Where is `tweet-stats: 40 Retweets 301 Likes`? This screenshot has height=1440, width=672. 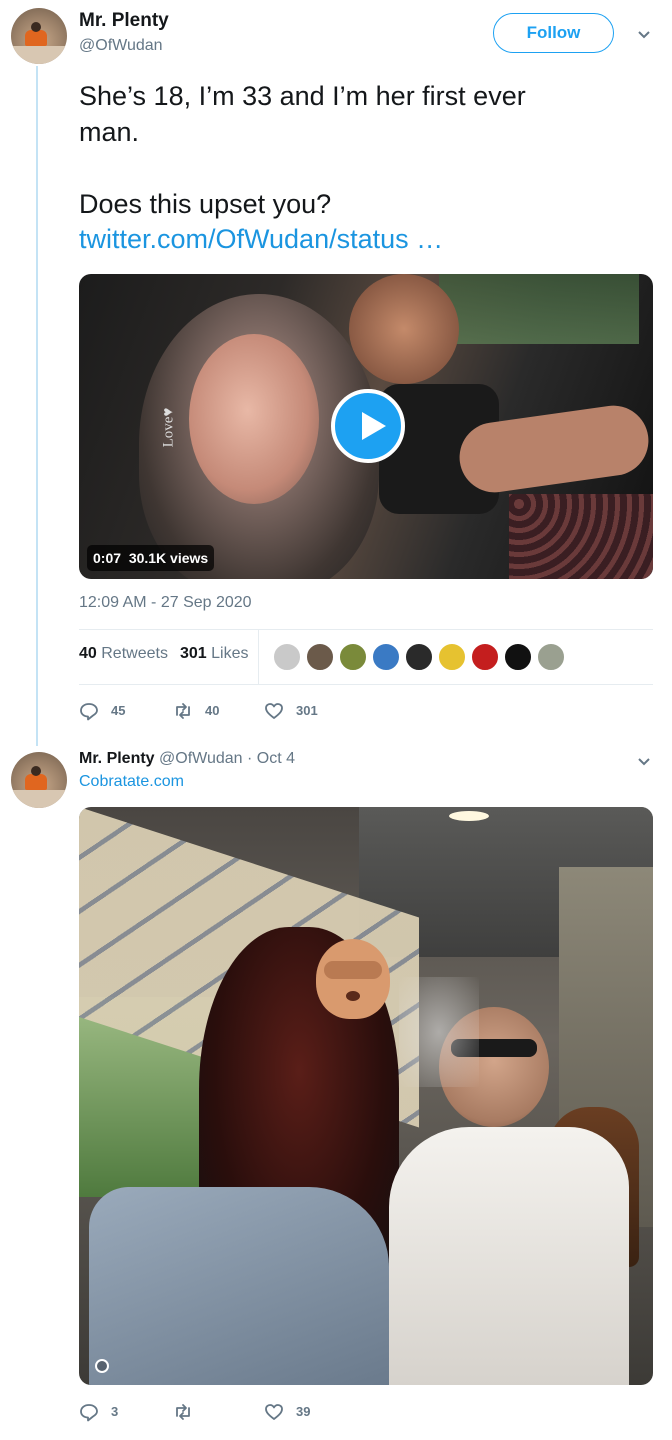 tweet-stats: 40 Retweets 301 Likes is located at coordinates (163, 654).